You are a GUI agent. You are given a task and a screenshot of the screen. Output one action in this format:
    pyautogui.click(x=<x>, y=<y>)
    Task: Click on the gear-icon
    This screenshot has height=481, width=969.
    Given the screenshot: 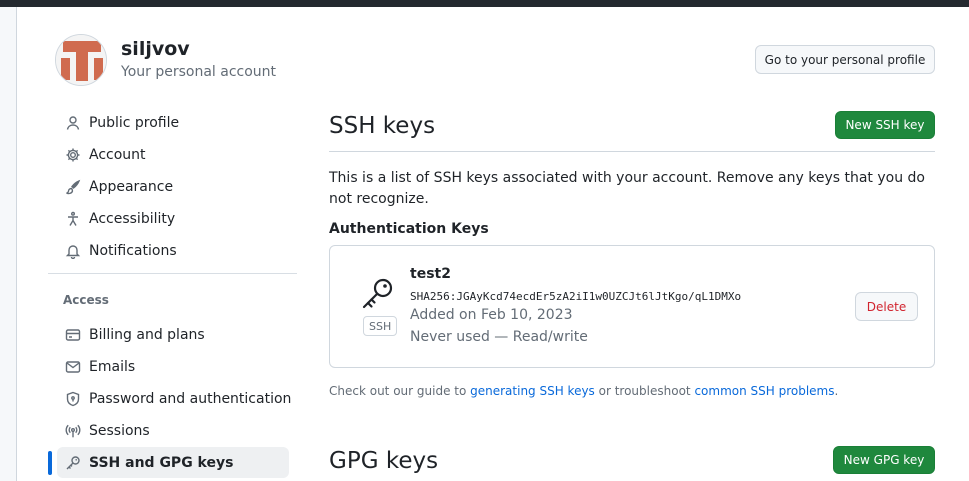 What is the action you would take?
    pyautogui.click(x=73, y=155)
    